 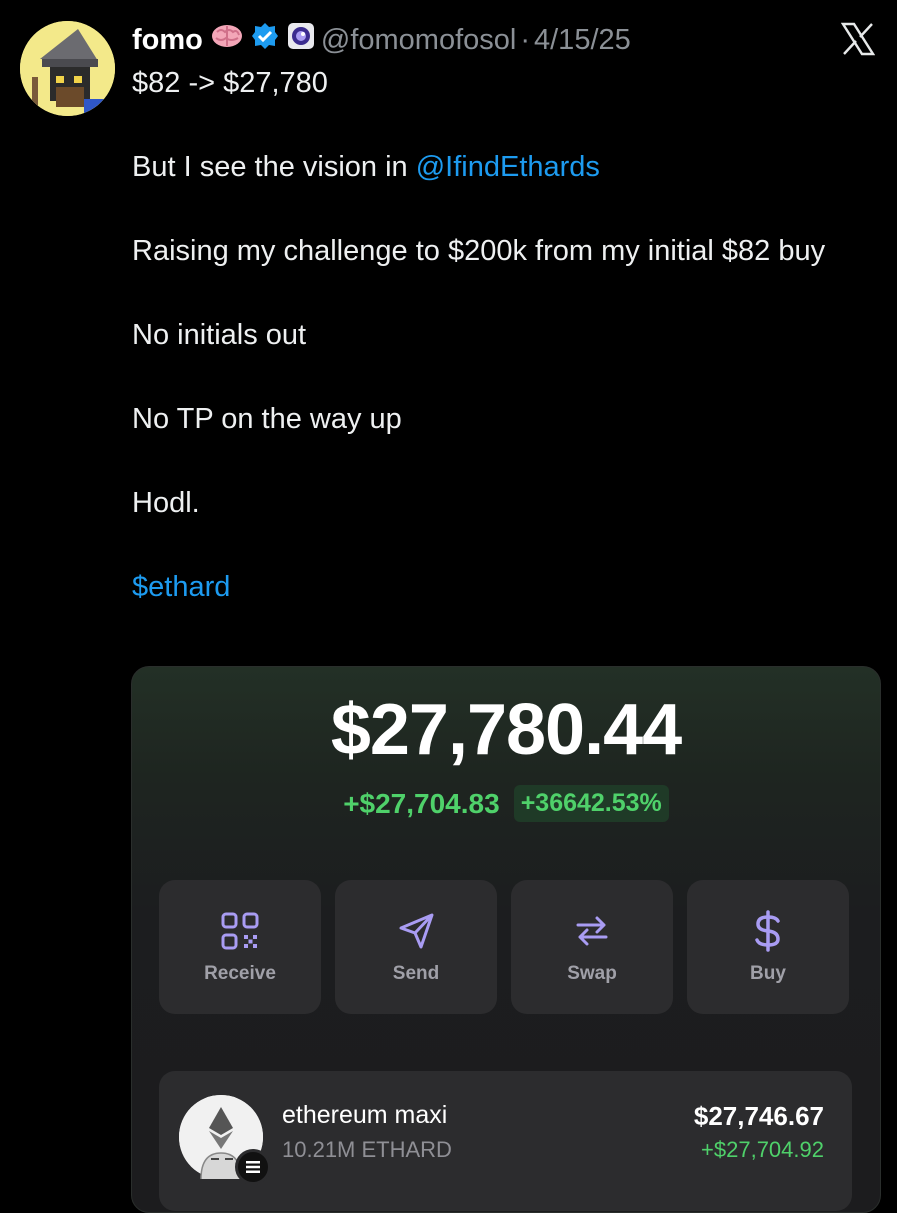 What do you see at coordinates (506, 730) in the screenshot?
I see `wallet-balance: $27,780.44` at bounding box center [506, 730].